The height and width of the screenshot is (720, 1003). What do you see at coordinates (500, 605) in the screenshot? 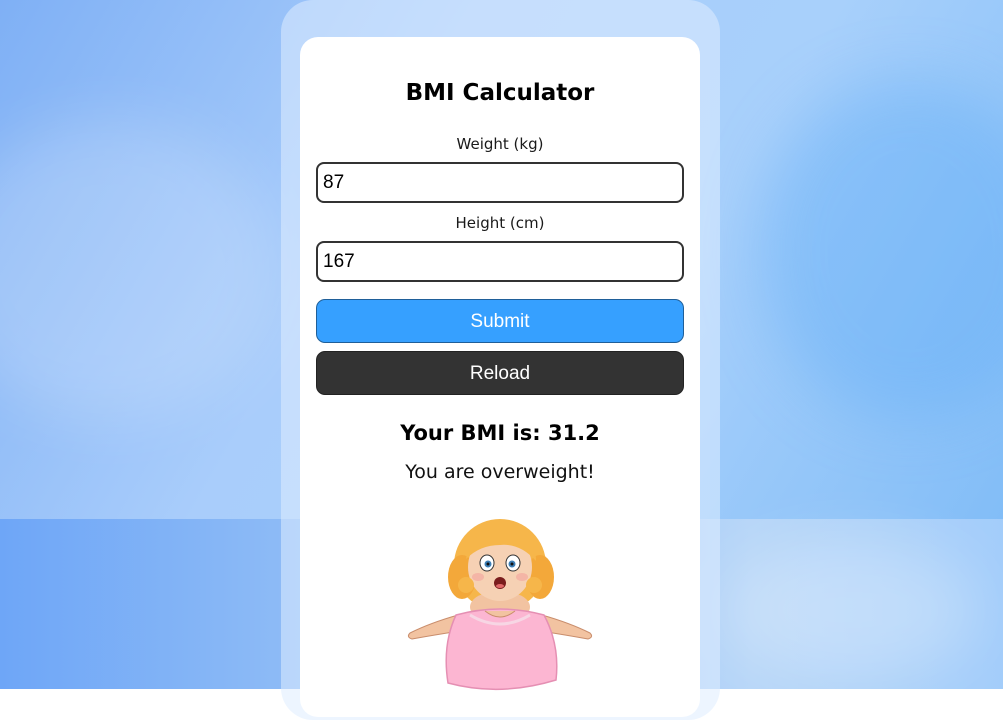
I see `overweight-character-illustration` at bounding box center [500, 605].